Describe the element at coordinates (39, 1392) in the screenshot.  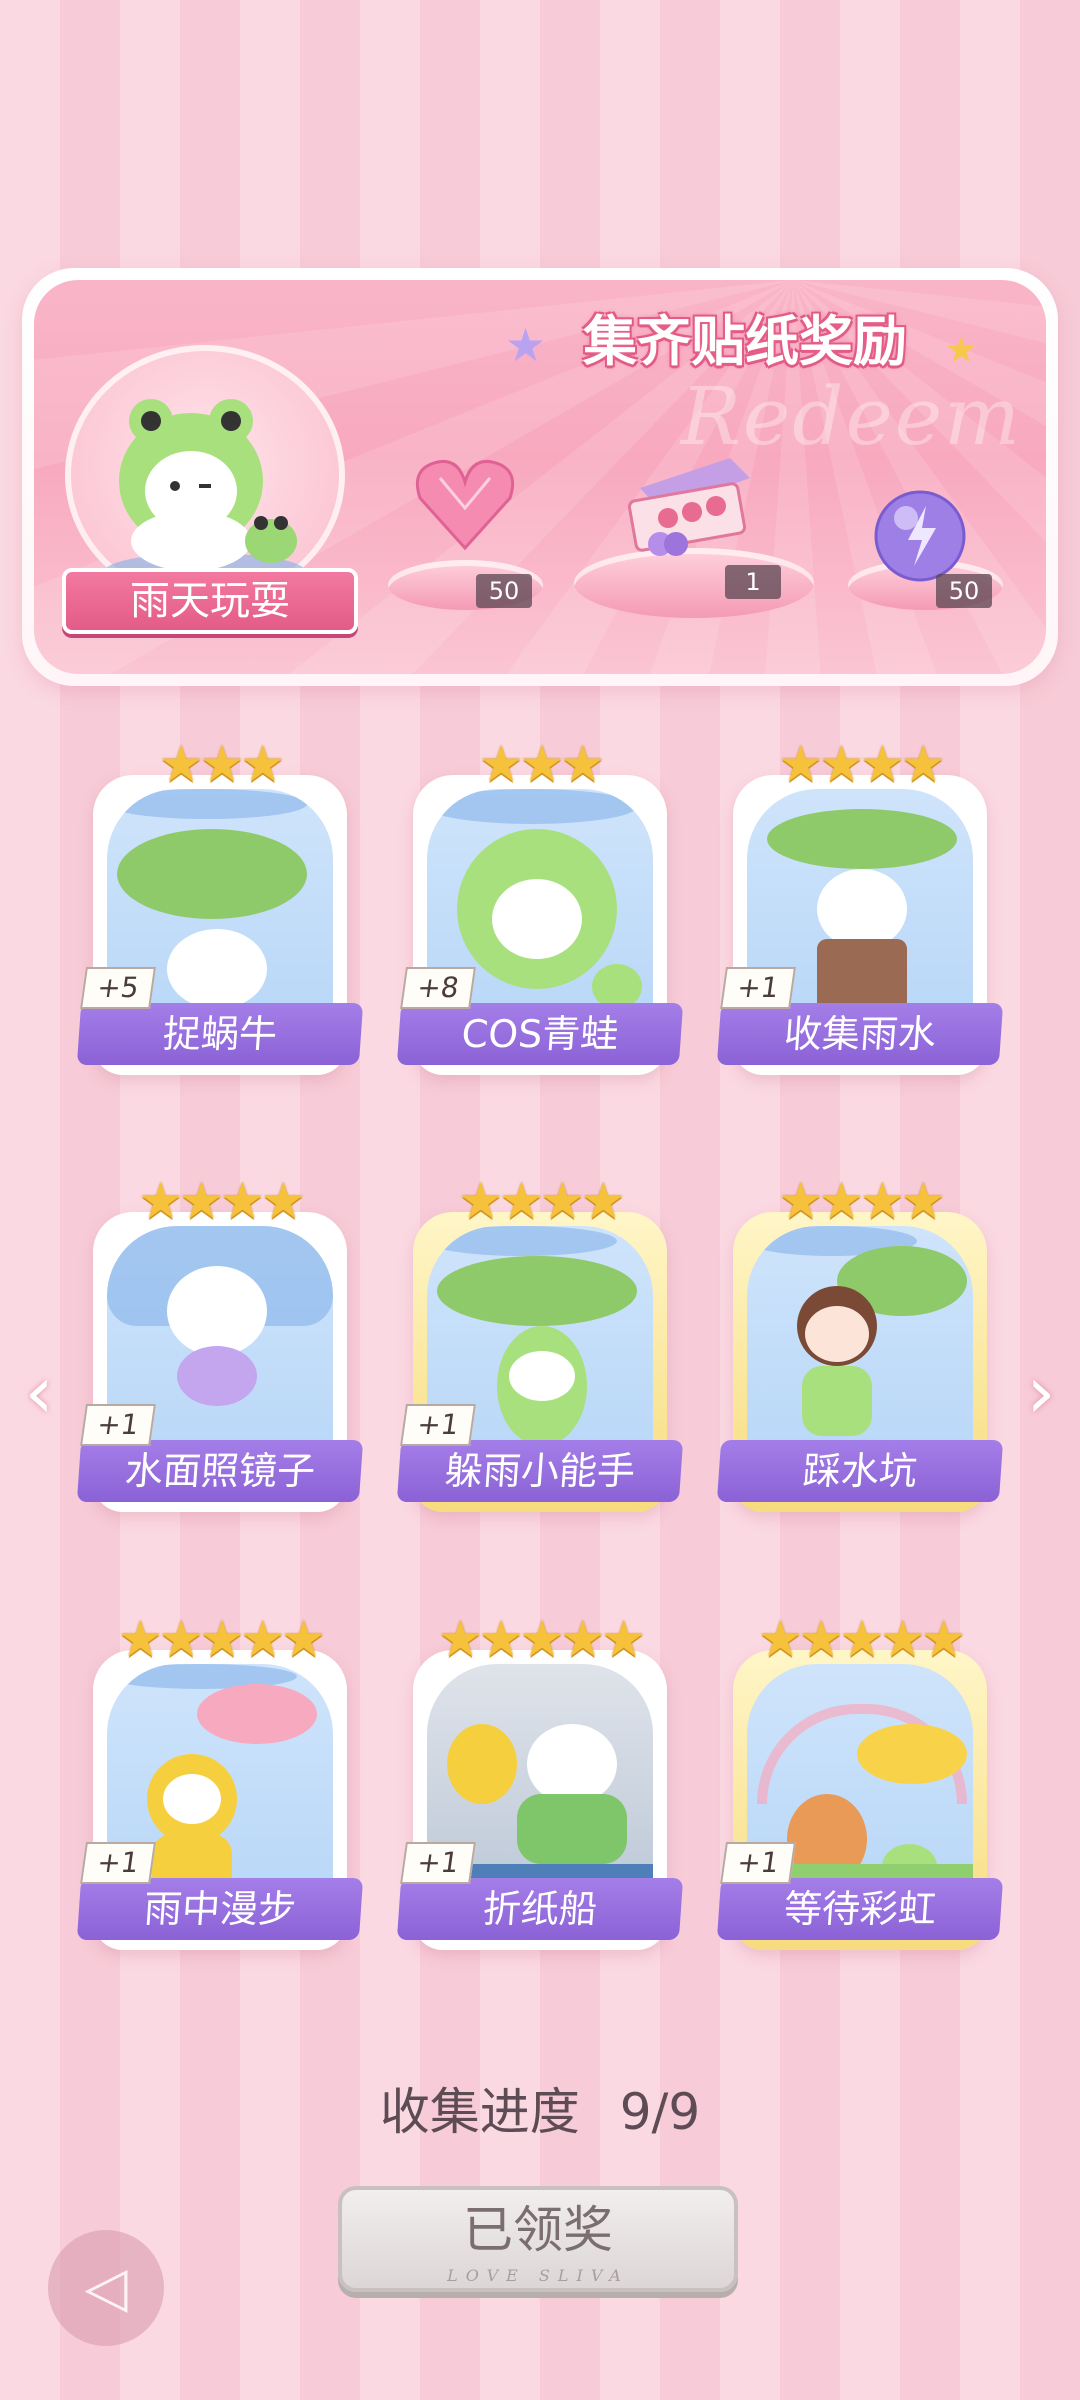
I see `prev-page-arrow-icon: ‹` at that location.